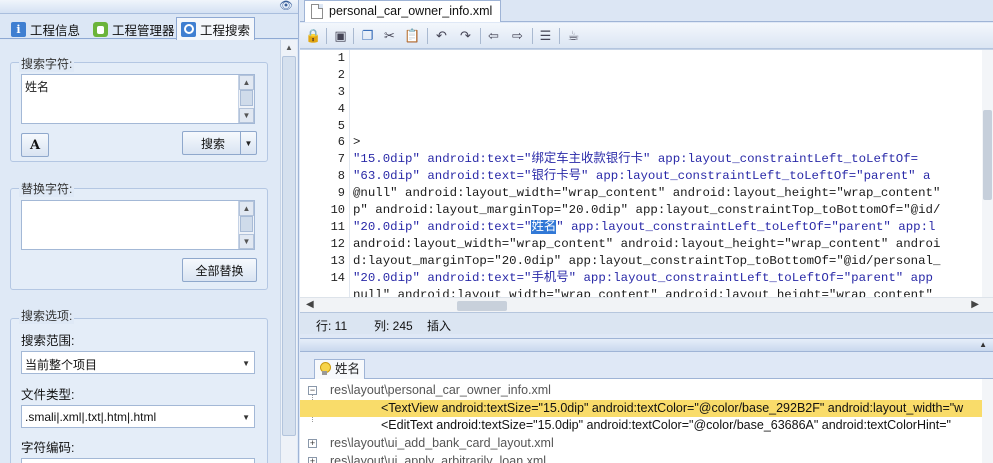 This screenshot has width=993, height=463. Describe the element at coordinates (337, 227) in the screenshot. I see `line-number: 11` at that location.